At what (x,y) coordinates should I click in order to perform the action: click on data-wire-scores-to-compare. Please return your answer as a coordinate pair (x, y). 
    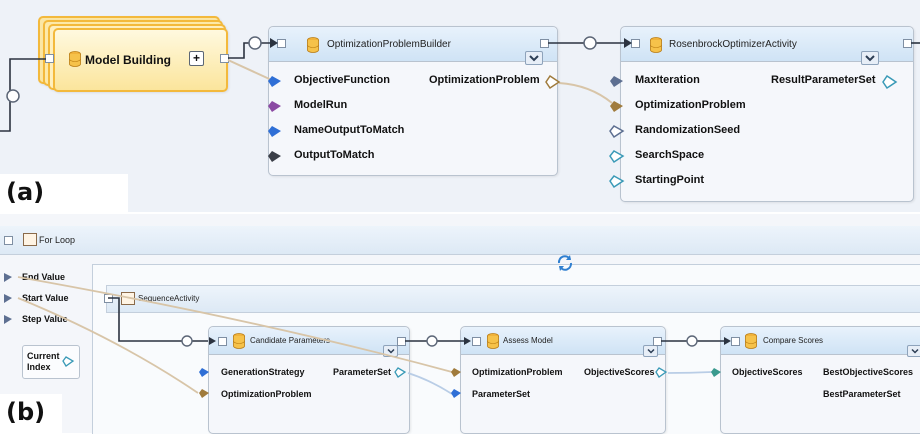
    Looking at the image, I should click on (690, 372).